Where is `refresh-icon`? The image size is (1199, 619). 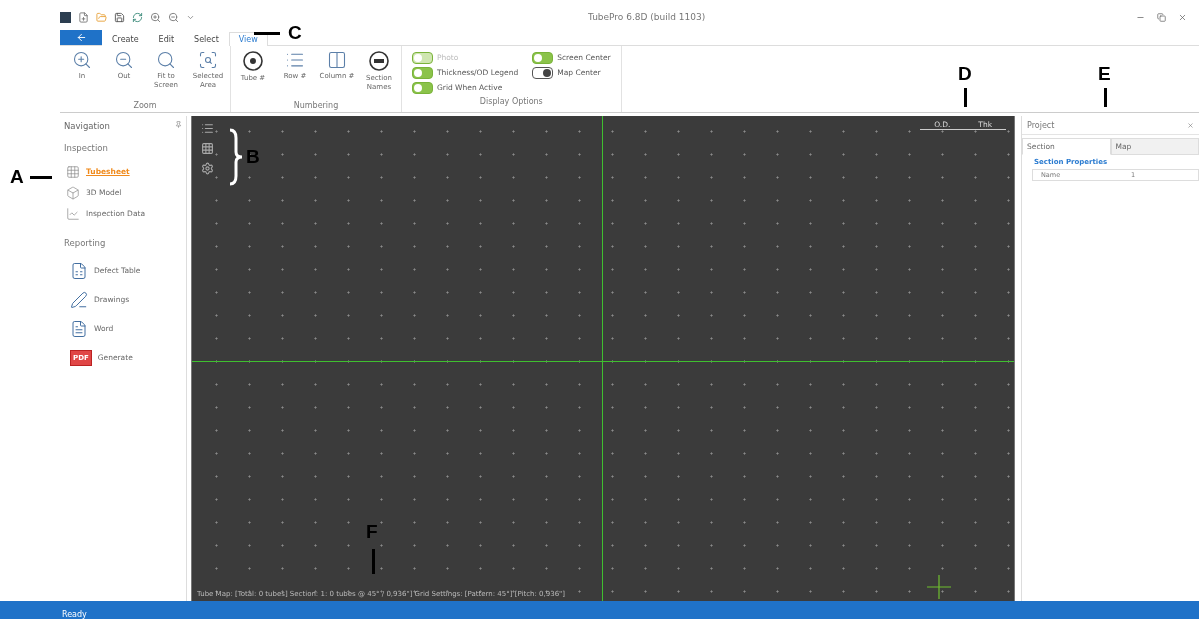
refresh-icon is located at coordinates (137, 17).